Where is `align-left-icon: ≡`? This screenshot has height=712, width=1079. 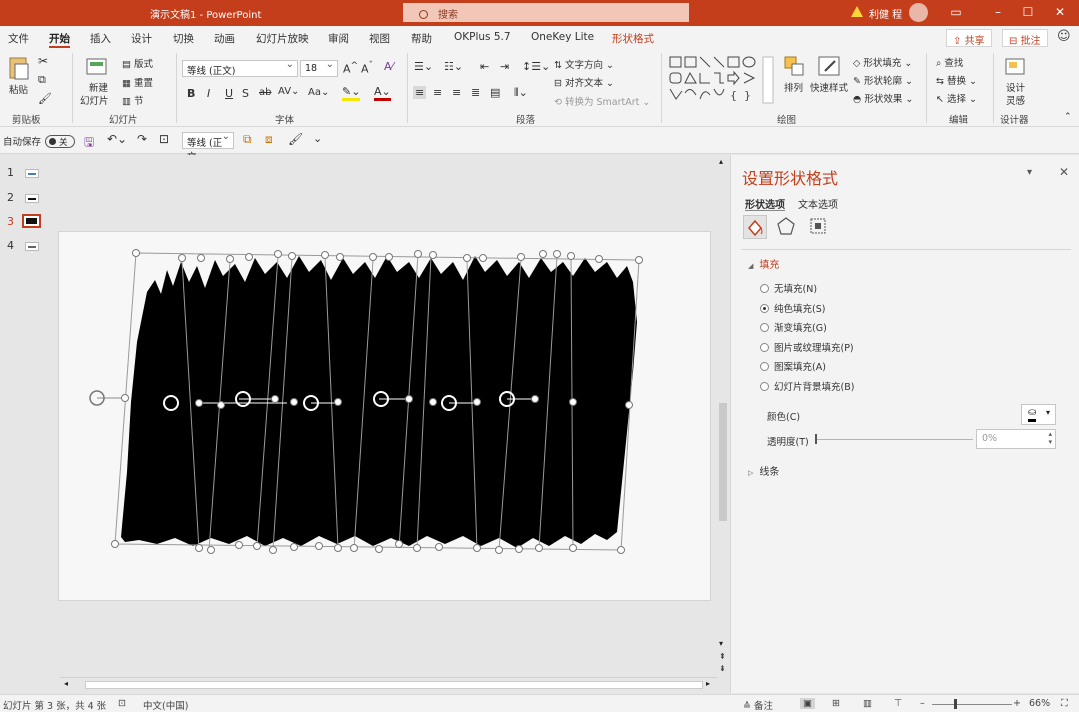 align-left-icon: ≡ is located at coordinates (420, 92).